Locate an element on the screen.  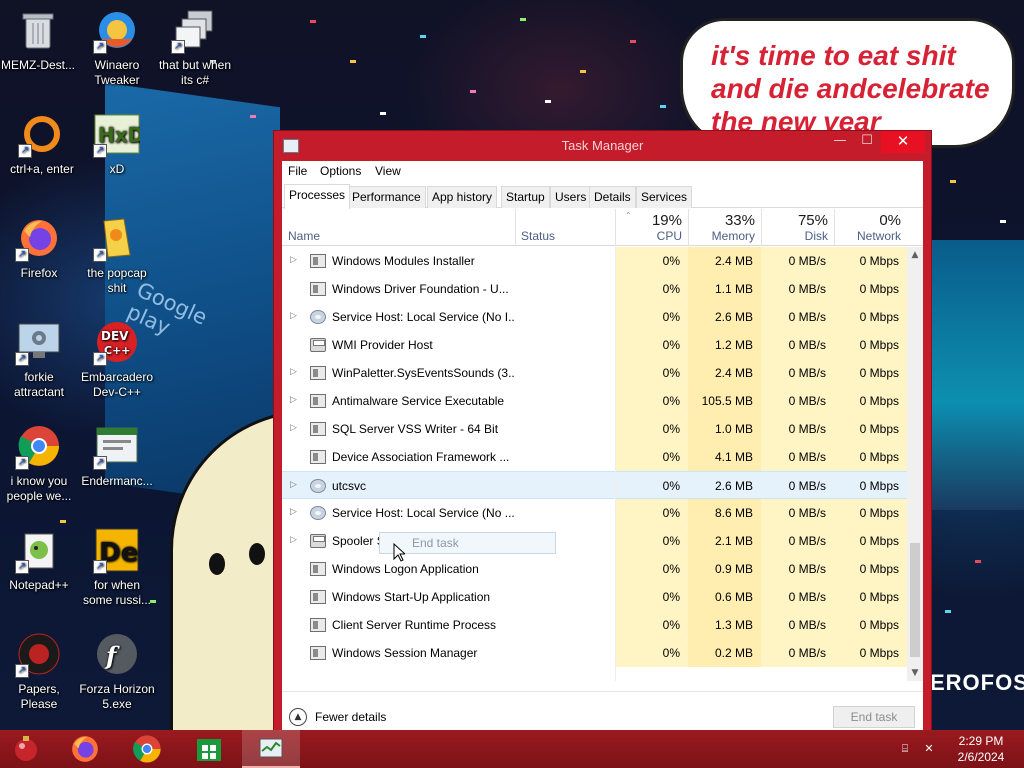
hxd-icon: HxD ↗ is located at coordinates (117, 134).